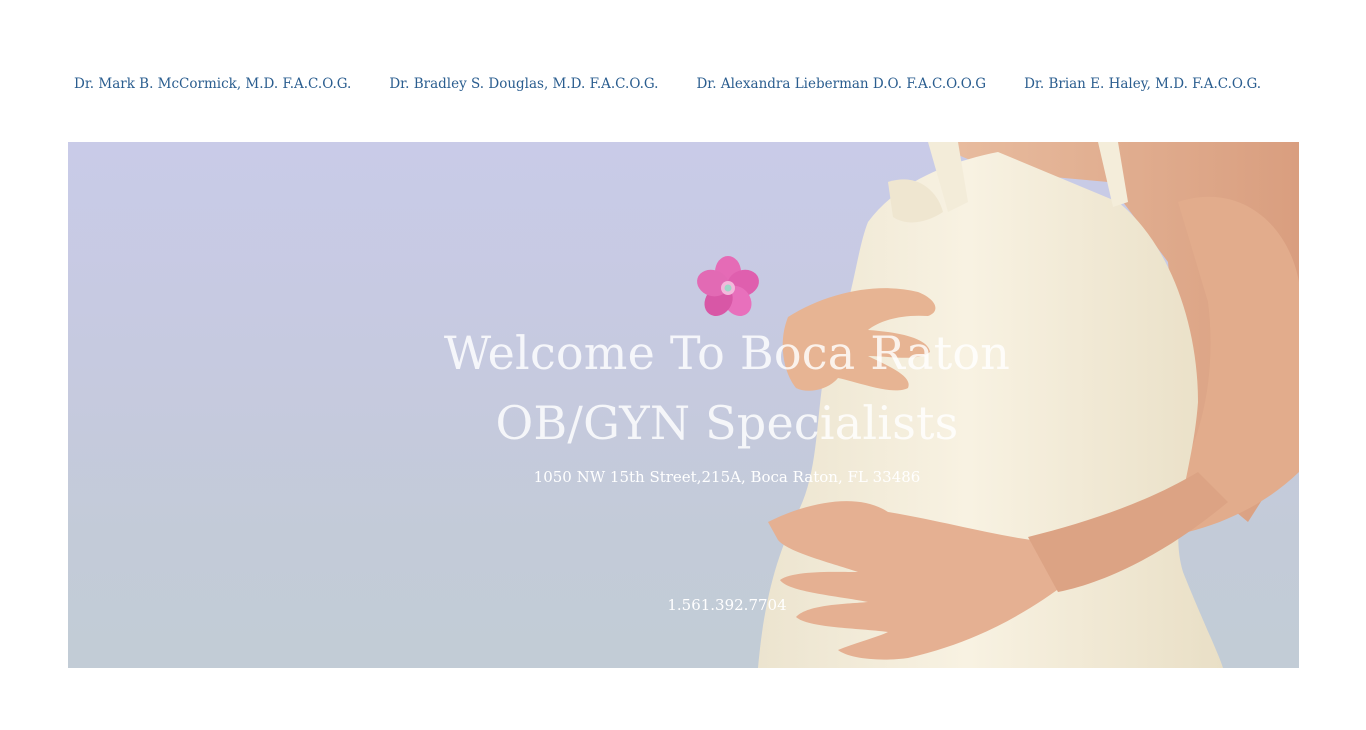  What do you see at coordinates (212, 84) in the screenshot?
I see `nav-link-mccormick: Dr. Mark B. McCormick, M.D. F.A.C.O.G.` at bounding box center [212, 84].